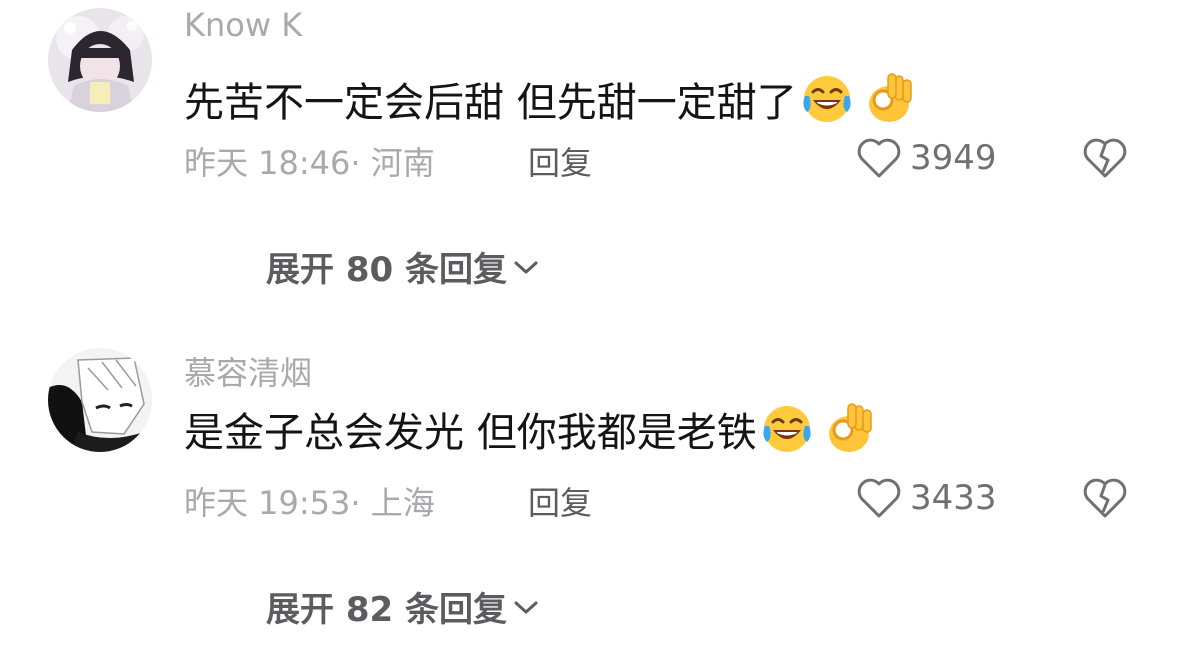 The width and height of the screenshot is (1179, 653). Describe the element at coordinates (392, 503) in the screenshot. I see `comment-location: · 上海` at that location.